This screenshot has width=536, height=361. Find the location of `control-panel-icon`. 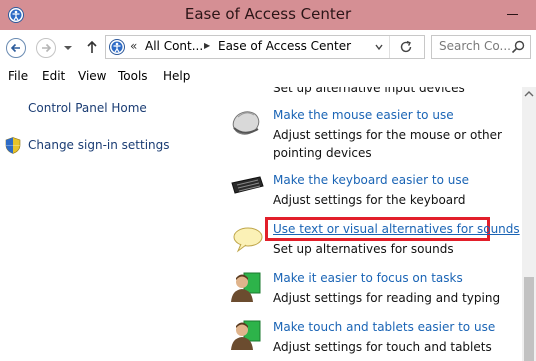

control-panel-icon is located at coordinates (117, 47).